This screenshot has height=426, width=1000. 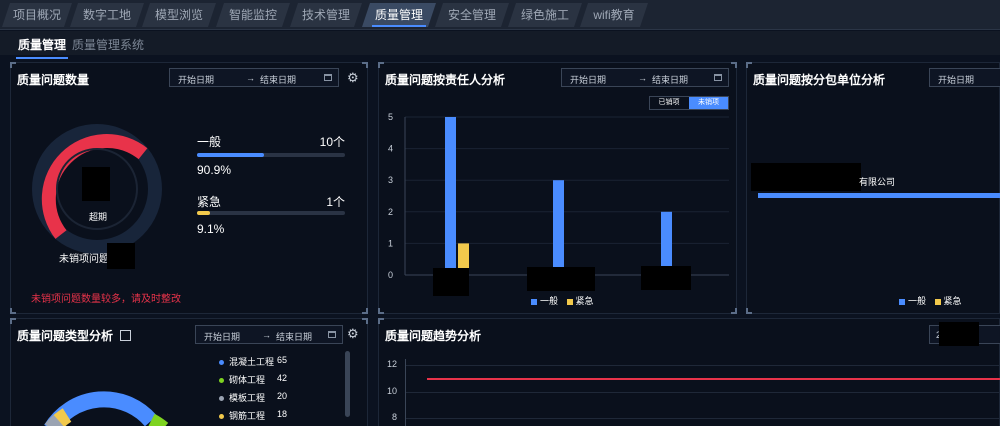 I want to click on y-tick: 12, so click(x=391, y=364).